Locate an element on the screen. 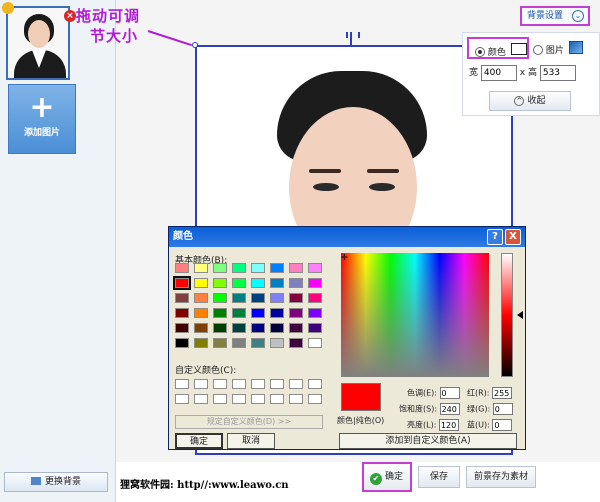 The width and height of the screenshot is (600, 502). remove-photo-icon: × is located at coordinates (70, 16).